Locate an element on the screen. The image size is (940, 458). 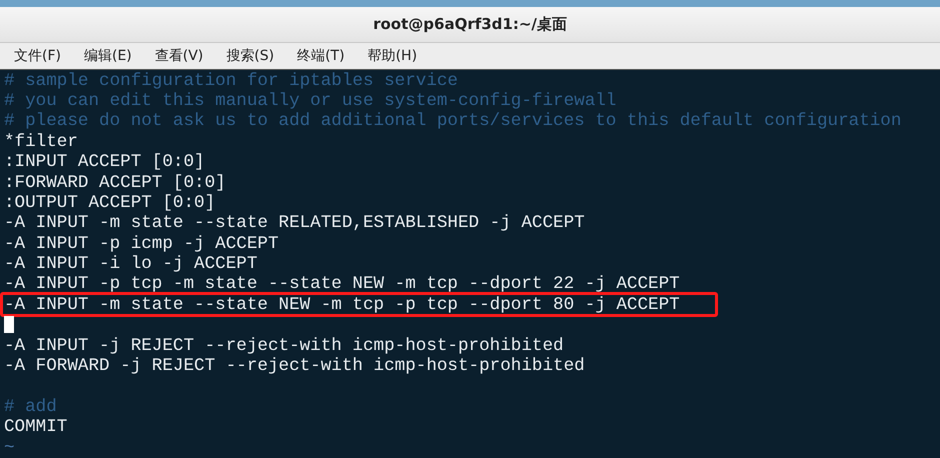
config-line: -A INPUT -p icmp -j ACCEPT is located at coordinates (141, 244).